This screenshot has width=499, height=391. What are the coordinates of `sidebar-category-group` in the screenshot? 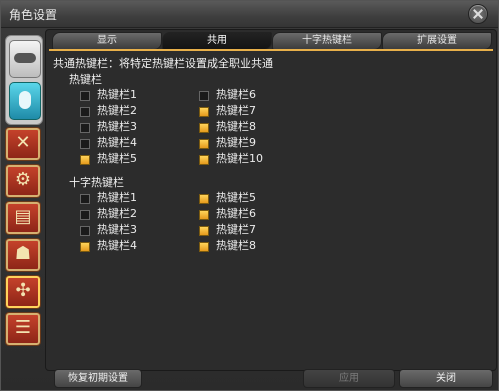 It's located at (24, 80).